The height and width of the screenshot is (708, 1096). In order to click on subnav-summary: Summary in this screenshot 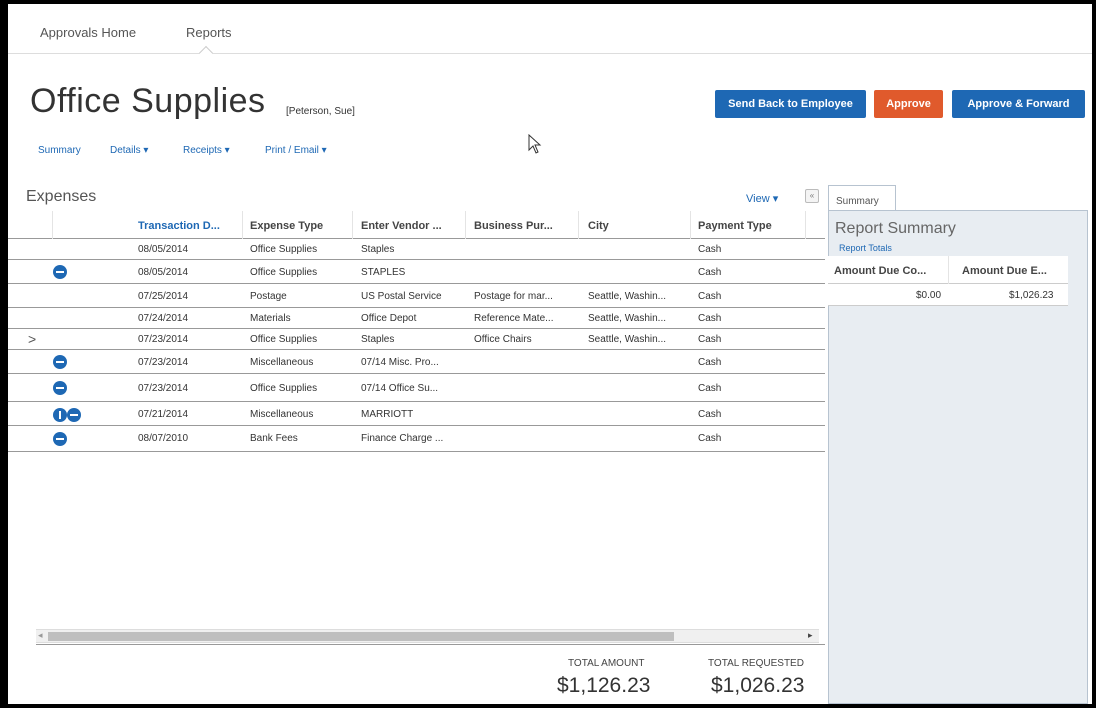, I will do `click(59, 150)`.